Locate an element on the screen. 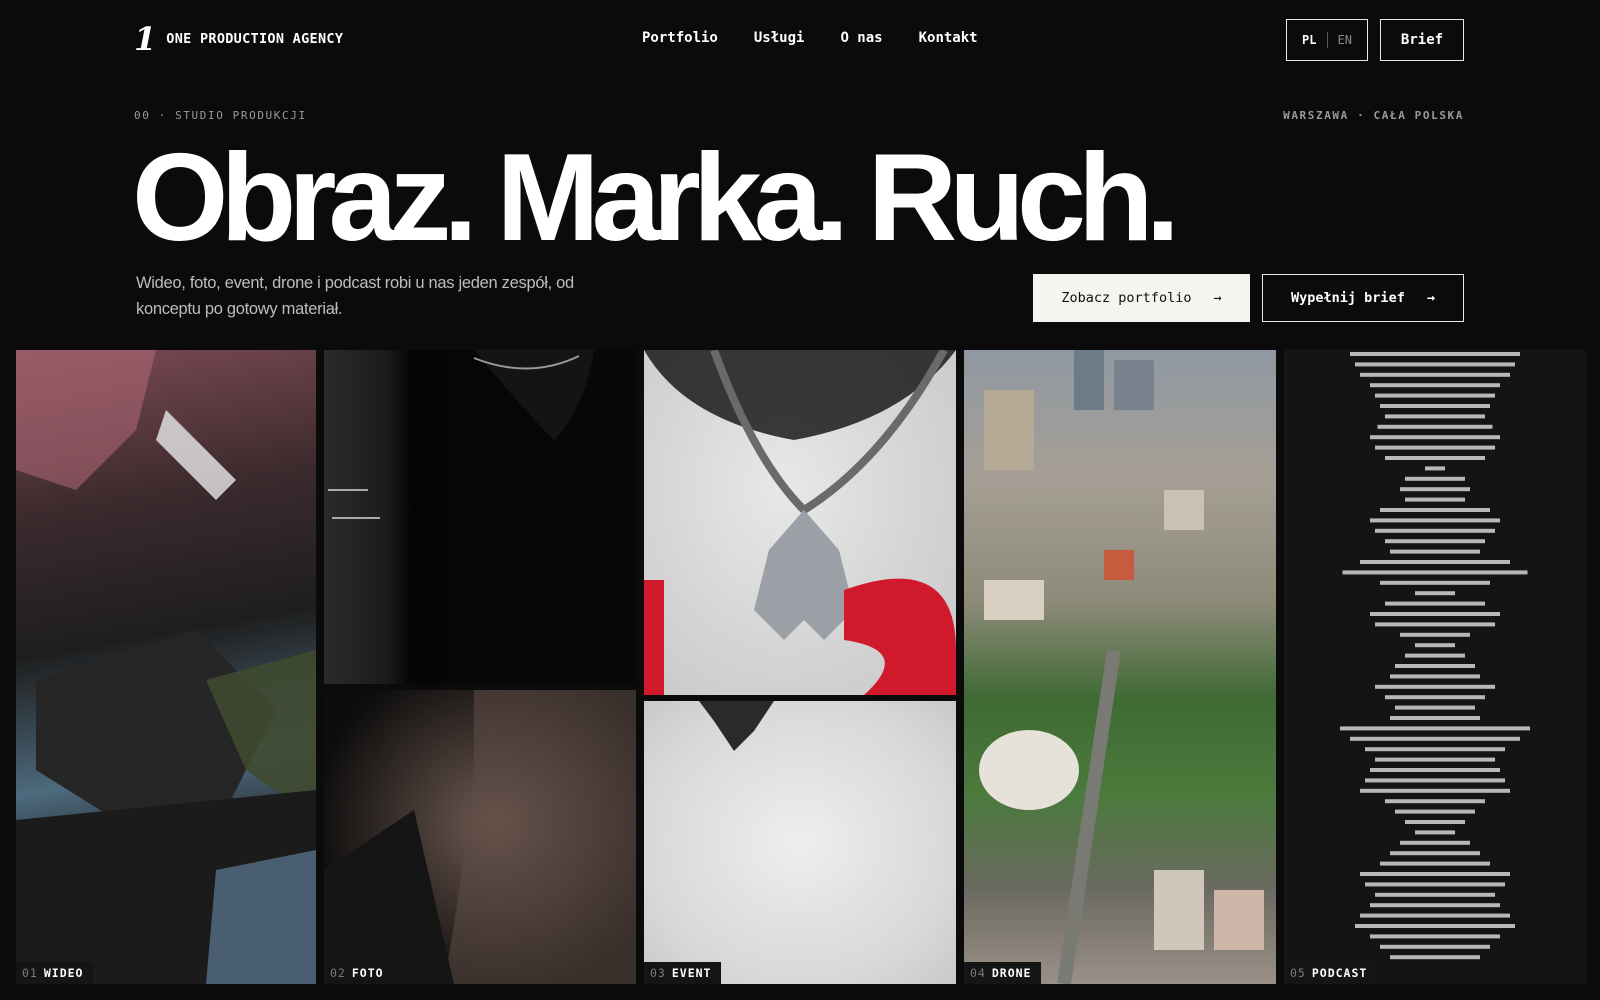  tile-tag: 03 EVENT is located at coordinates (683, 973).